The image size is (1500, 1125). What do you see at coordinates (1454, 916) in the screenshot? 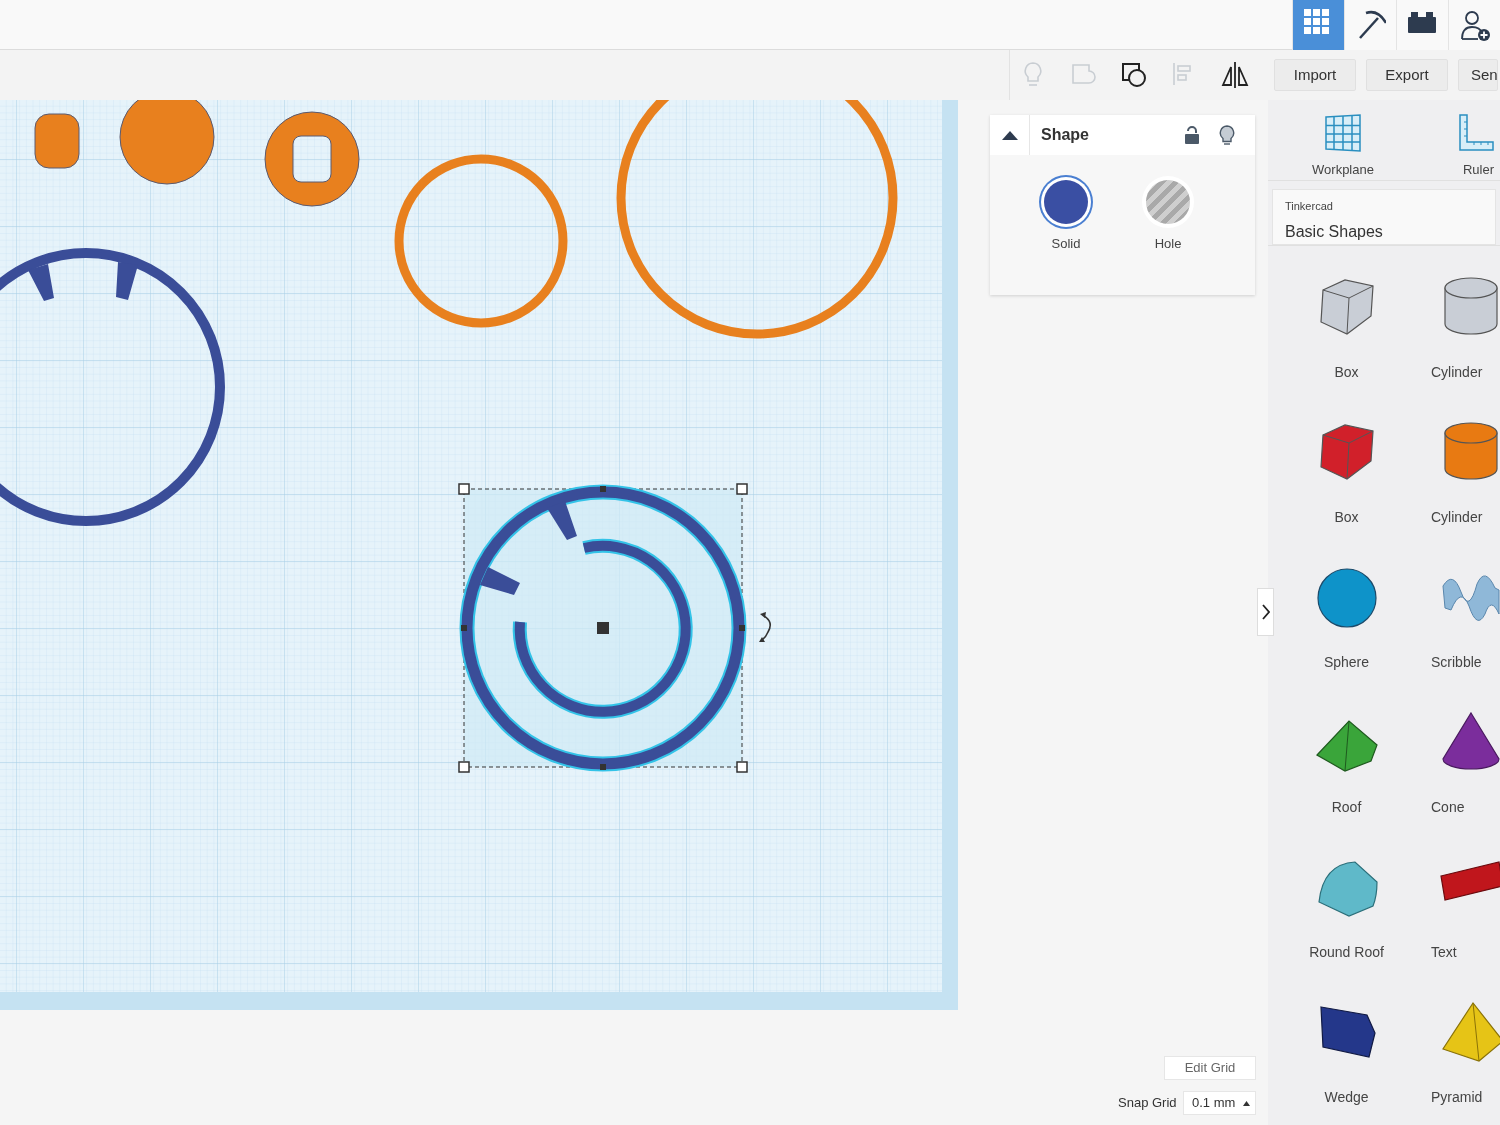
I see `shape-library-item: Text` at bounding box center [1454, 916].